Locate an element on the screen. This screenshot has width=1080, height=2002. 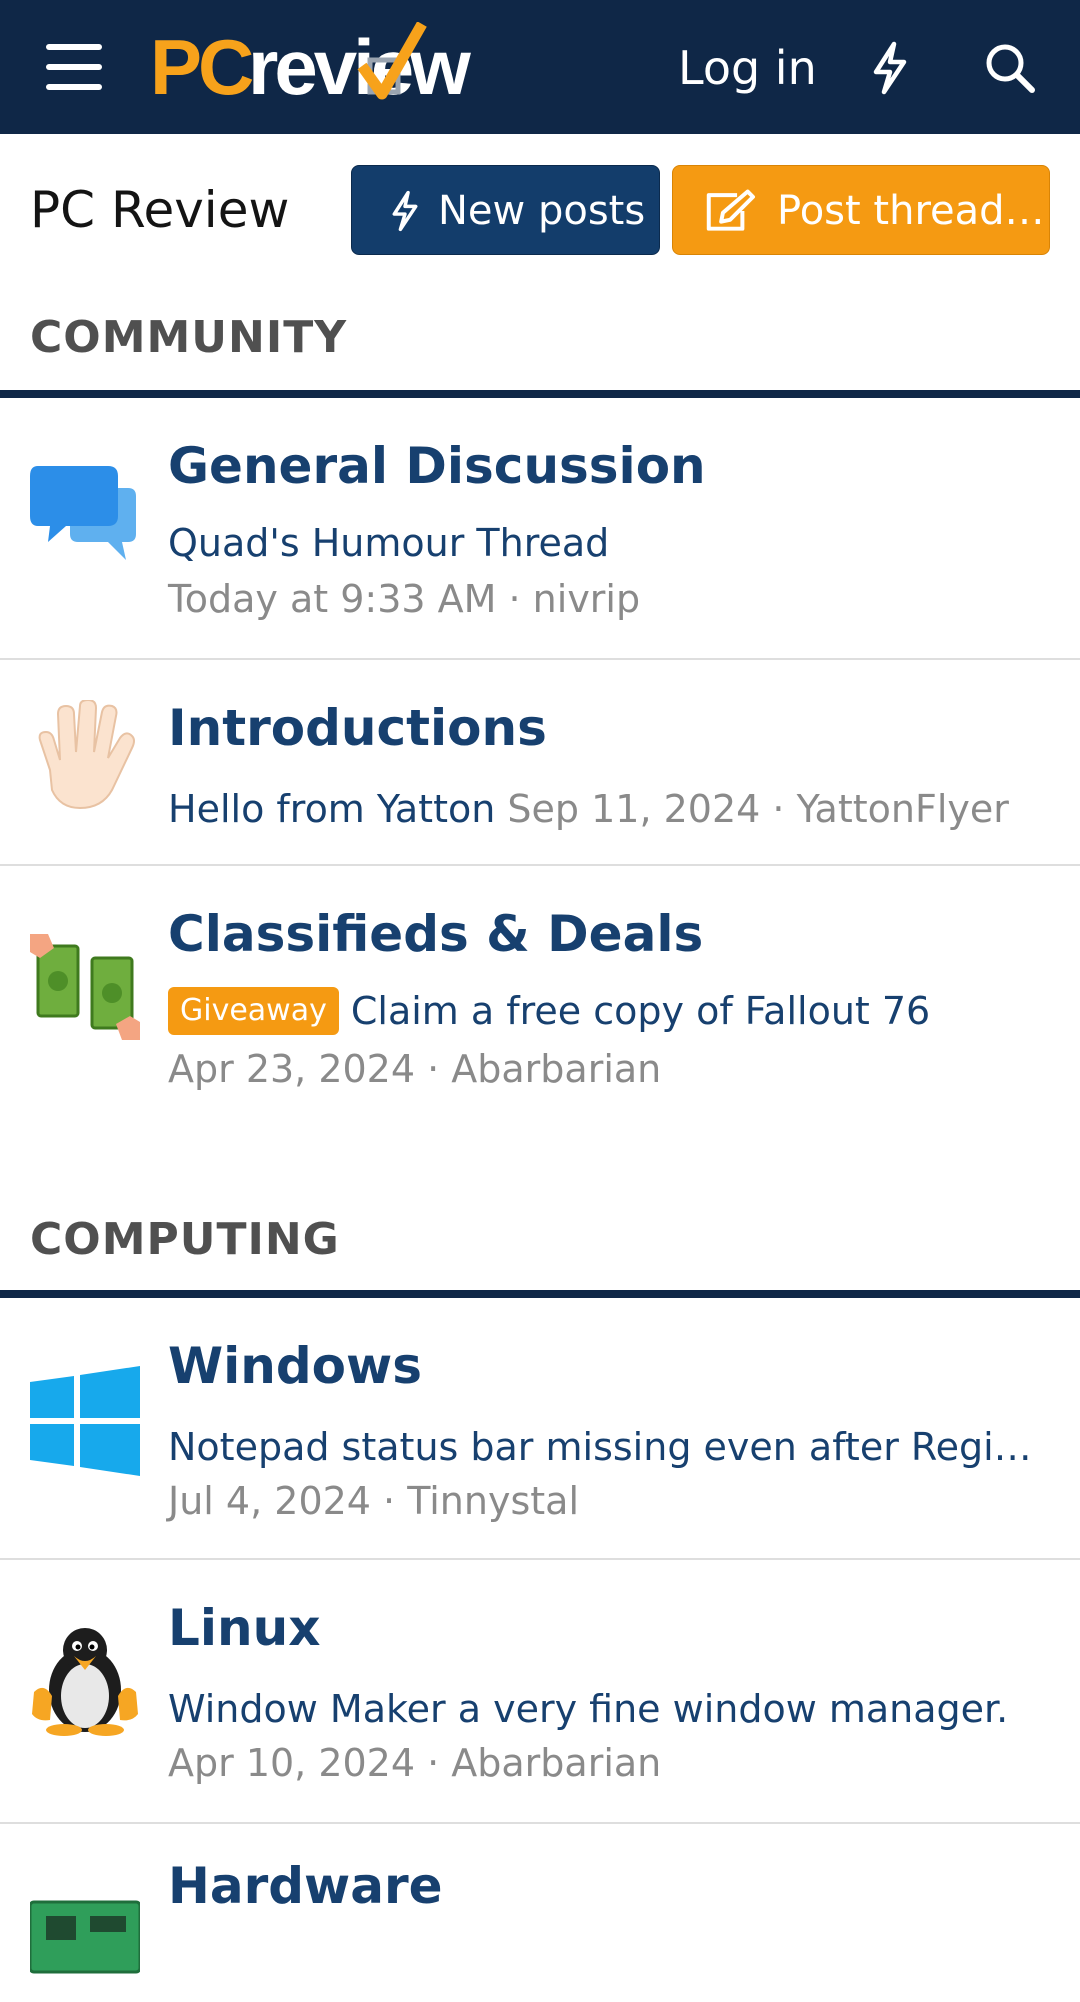
forum-title: Classifieds & Deals is located at coordinates (435, 934).